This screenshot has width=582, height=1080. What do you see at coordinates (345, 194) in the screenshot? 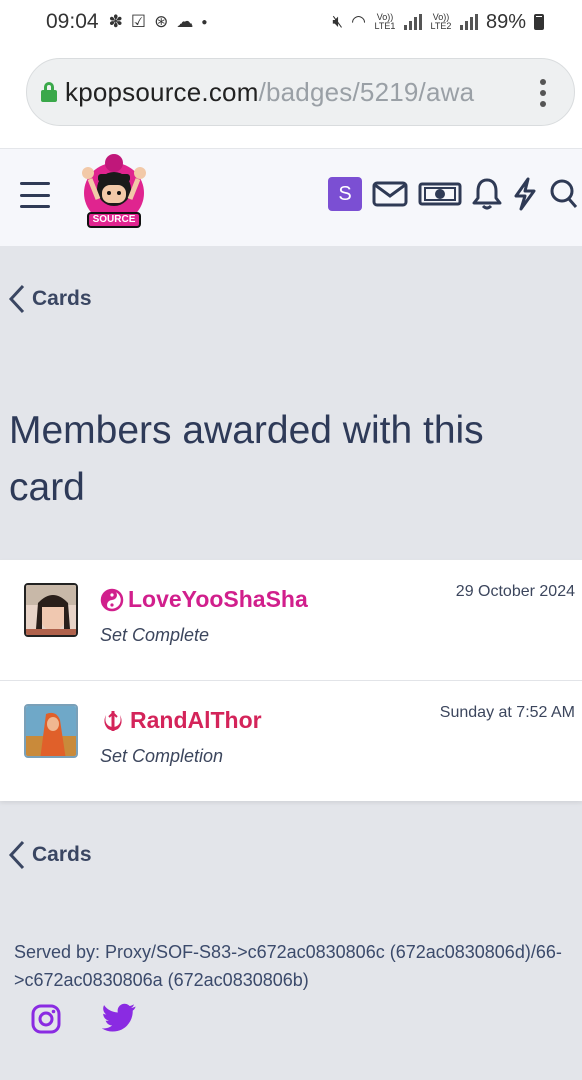
I see `user-avatar: S` at bounding box center [345, 194].